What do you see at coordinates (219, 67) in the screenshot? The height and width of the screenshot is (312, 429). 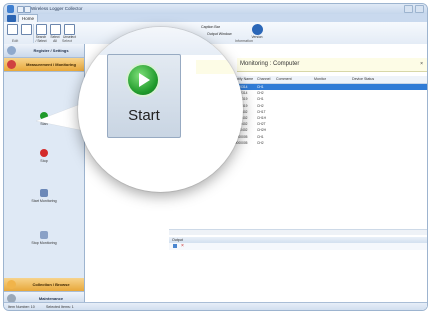 I see `zoom-caption-strip` at bounding box center [219, 67].